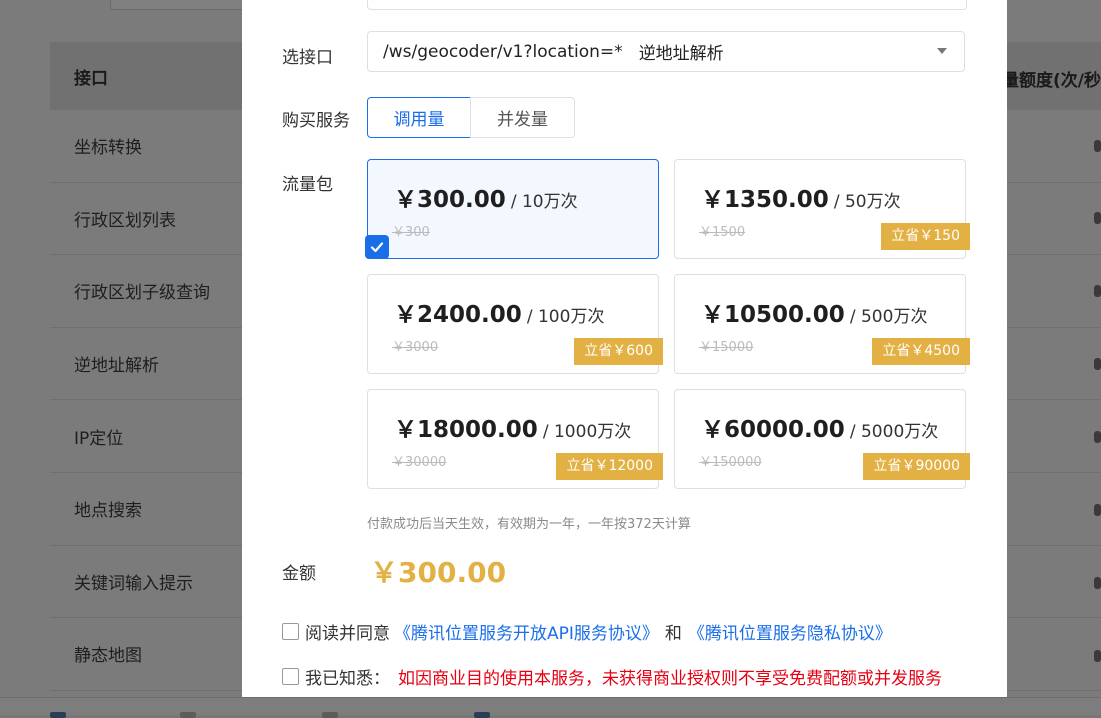 The height and width of the screenshot is (718, 1101). Describe the element at coordinates (773, 430) in the screenshot. I see `package-price: ￥60000.00` at that location.